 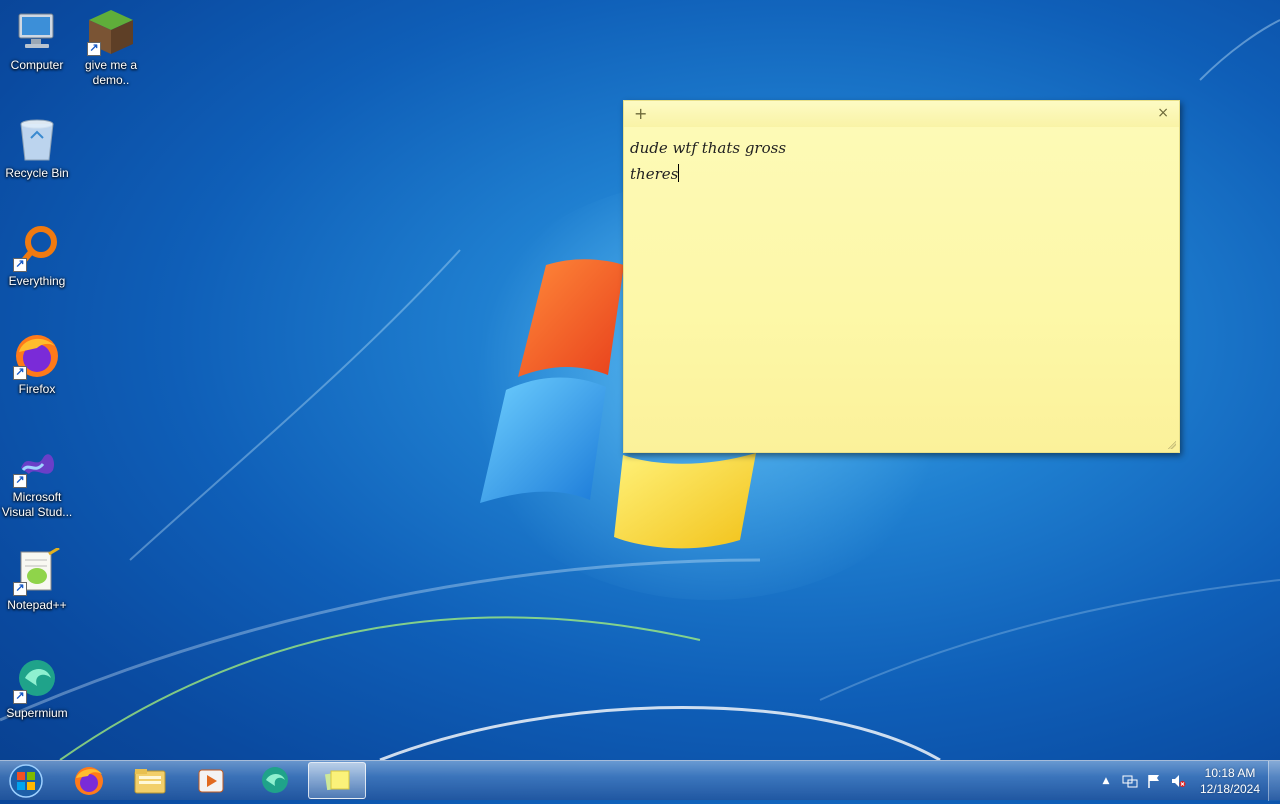 What do you see at coordinates (37, 389) in the screenshot?
I see `desktop-icon-label: Firefox` at bounding box center [37, 389].